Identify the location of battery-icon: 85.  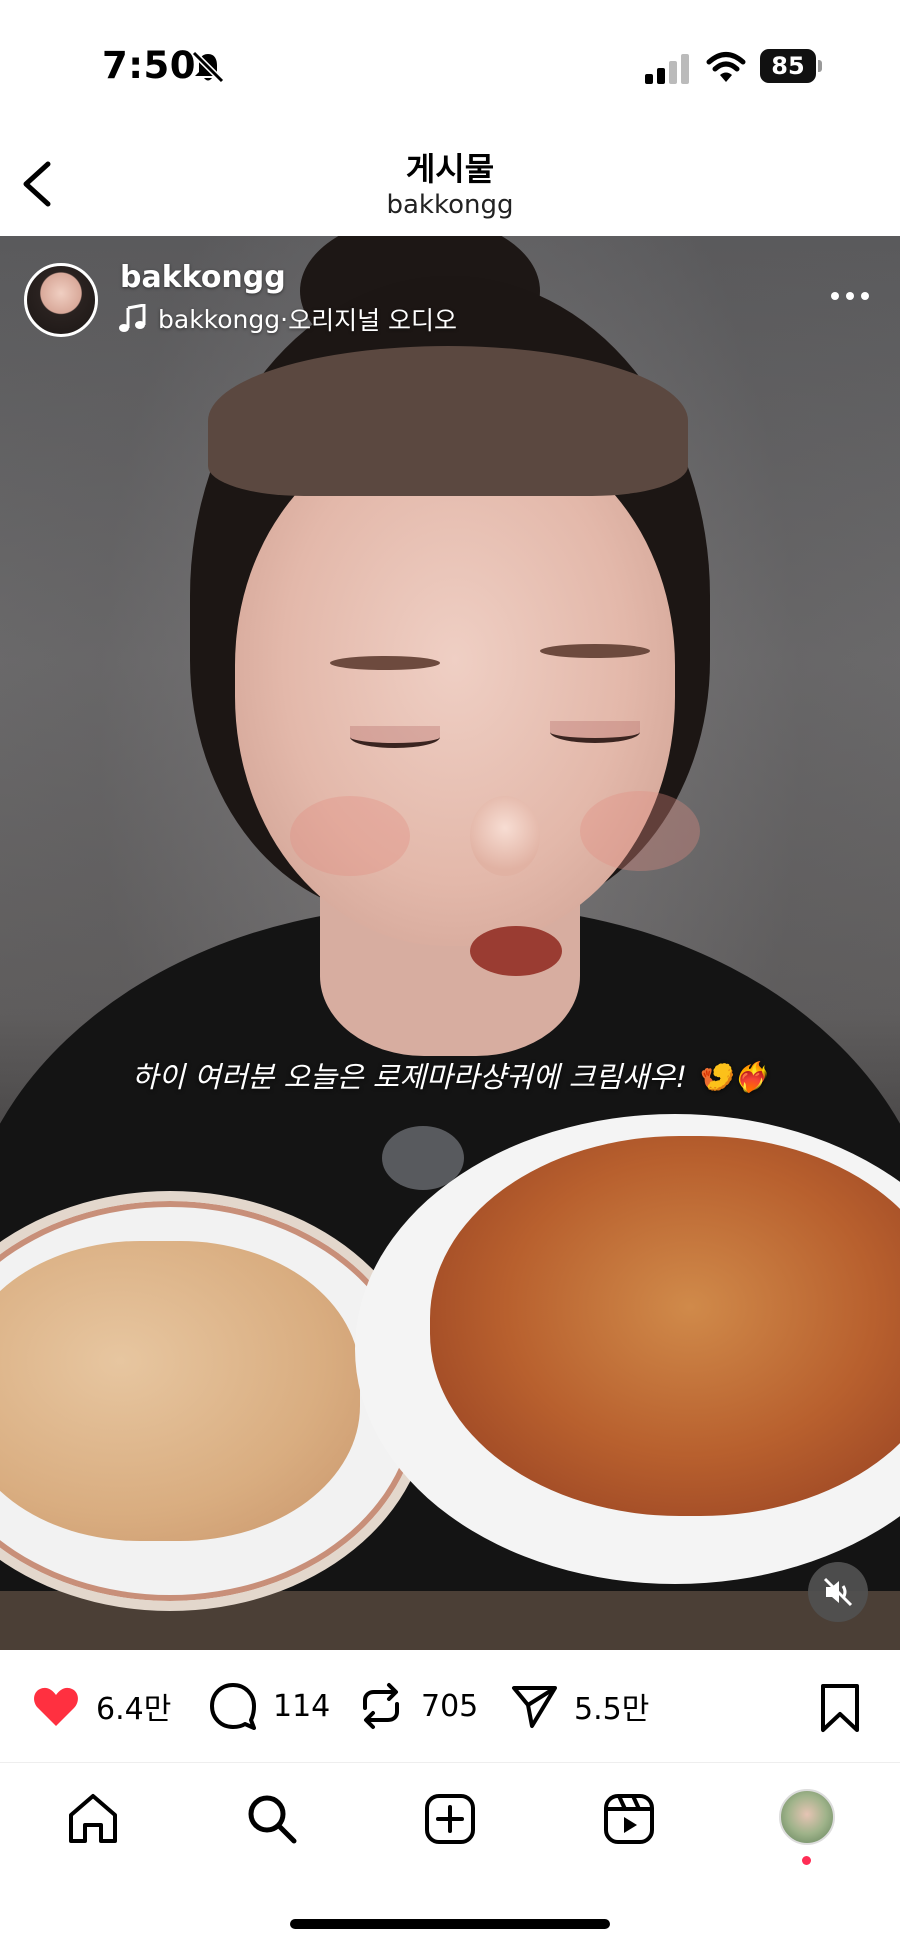
(791, 66).